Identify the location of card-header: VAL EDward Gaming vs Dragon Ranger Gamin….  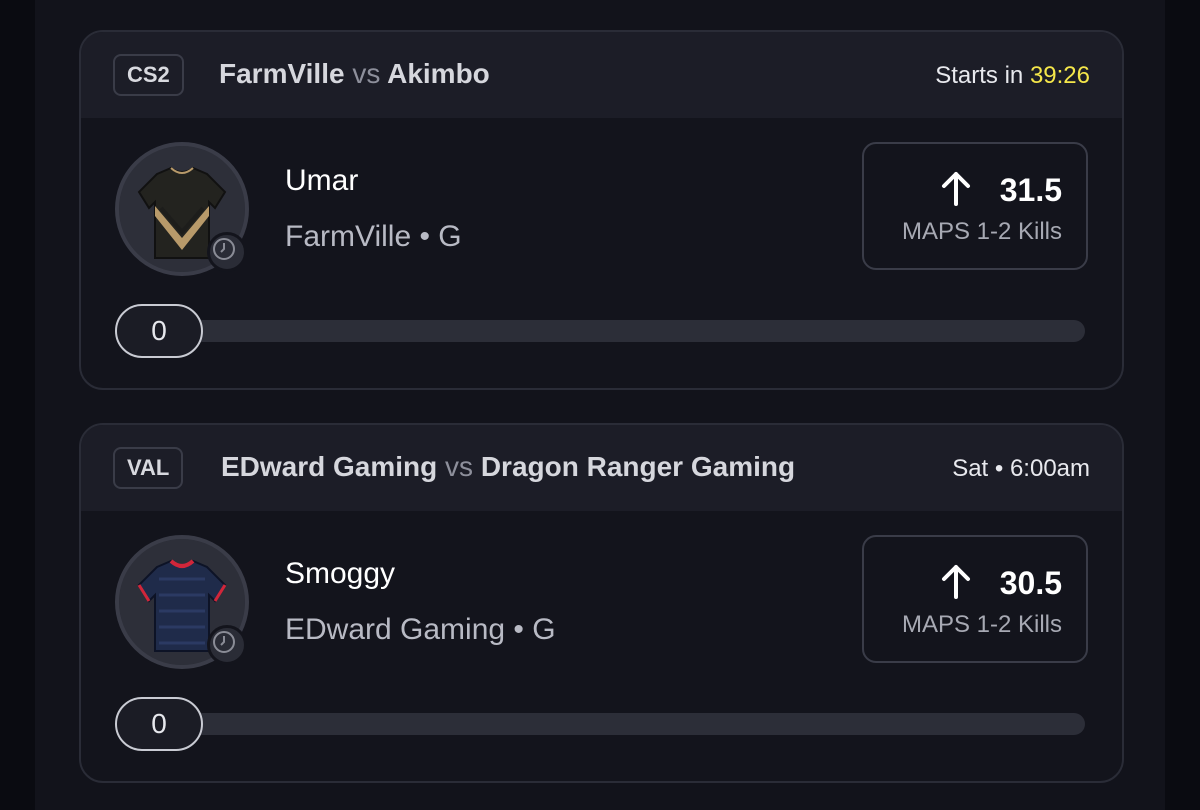
(601, 468).